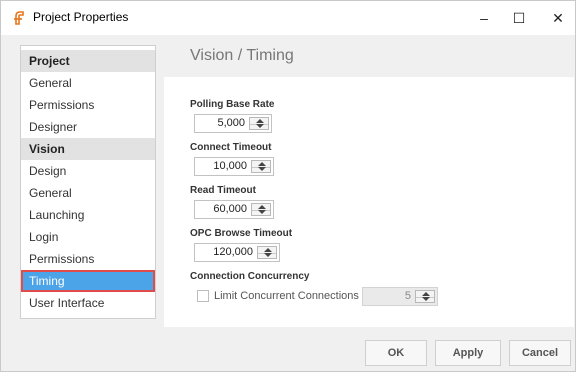 Image resolution: width=576 pixels, height=372 pixels. What do you see at coordinates (203, 296) in the screenshot?
I see `limit-concurrent-connections-checkbox` at bounding box center [203, 296].